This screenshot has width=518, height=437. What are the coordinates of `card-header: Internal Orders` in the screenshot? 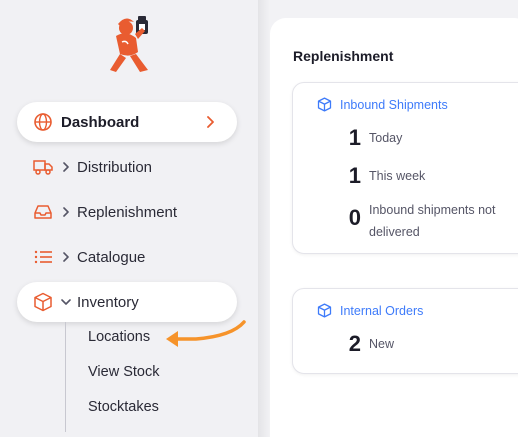 It's located at (370, 310).